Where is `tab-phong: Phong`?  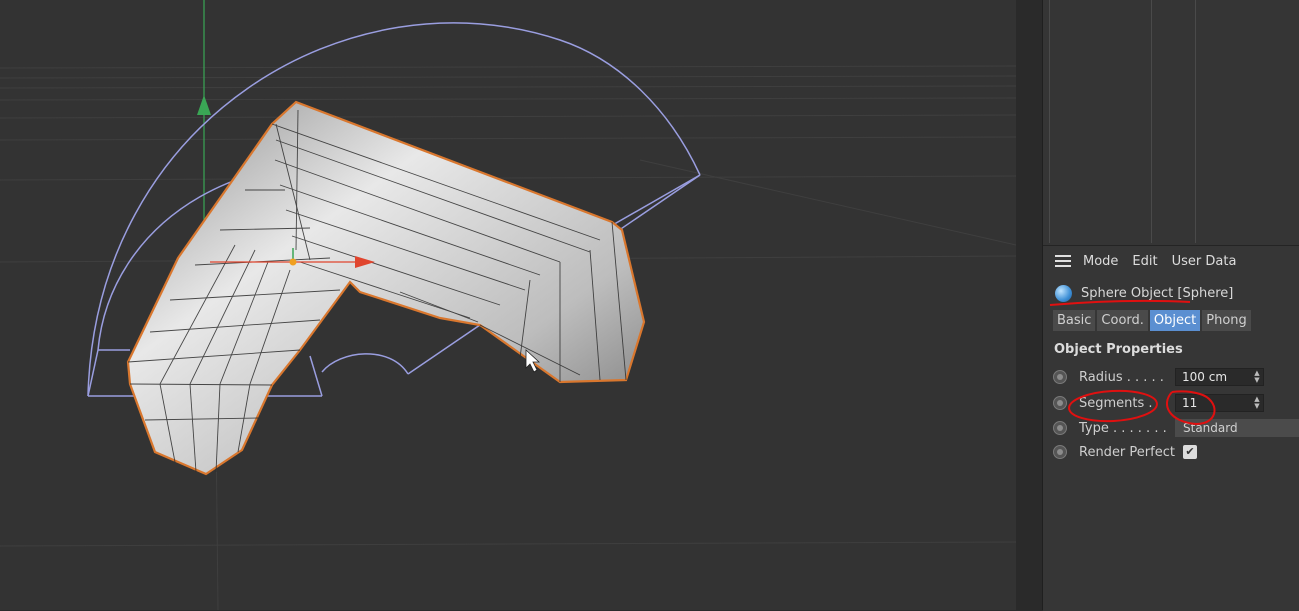 tab-phong: Phong is located at coordinates (1226, 320).